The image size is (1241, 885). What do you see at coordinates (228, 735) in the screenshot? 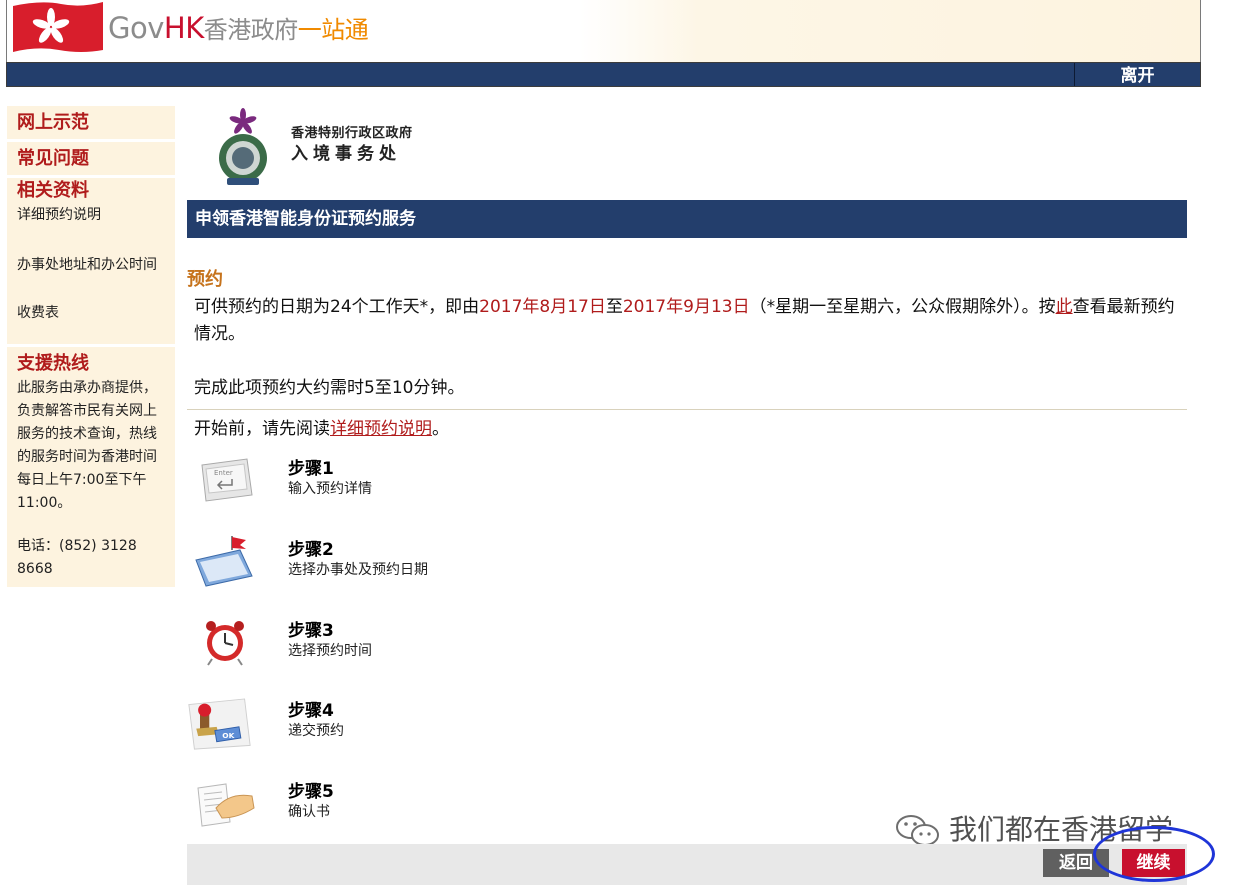
I see `svg-text: OK` at bounding box center [228, 735].